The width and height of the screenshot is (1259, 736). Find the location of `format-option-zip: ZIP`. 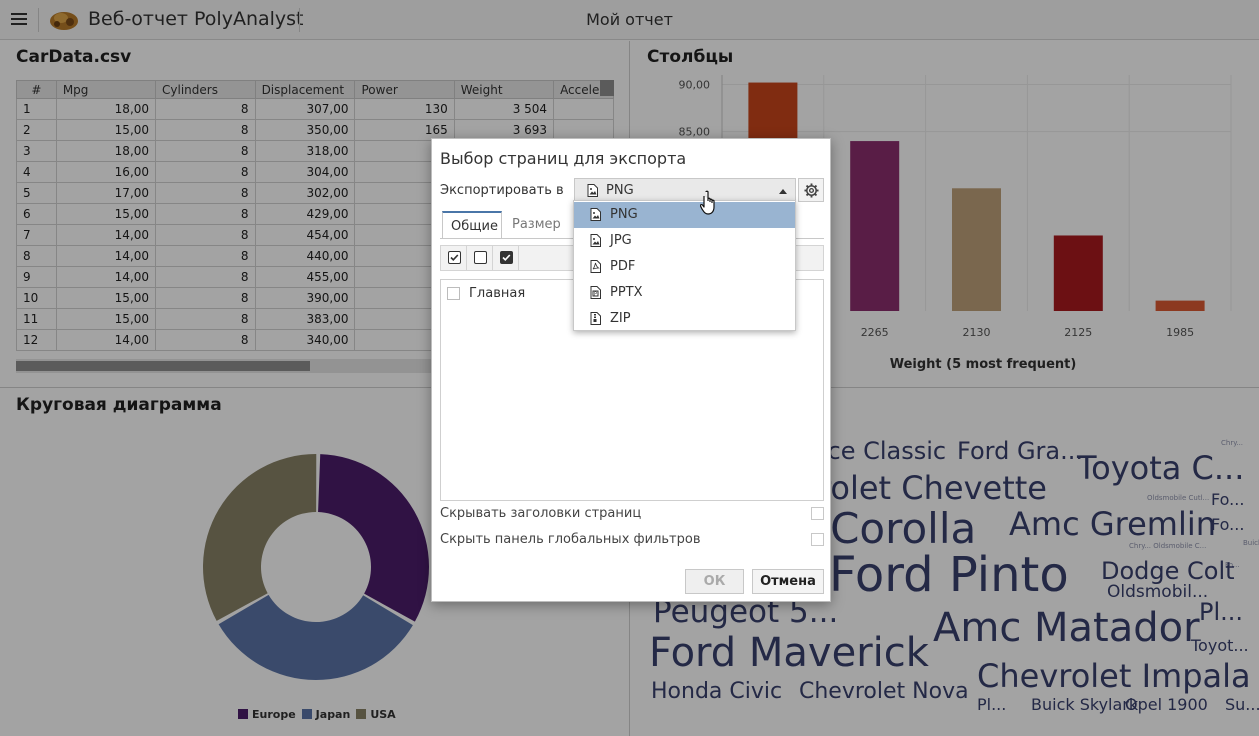

format-option-zip: ZIP is located at coordinates (684, 319).